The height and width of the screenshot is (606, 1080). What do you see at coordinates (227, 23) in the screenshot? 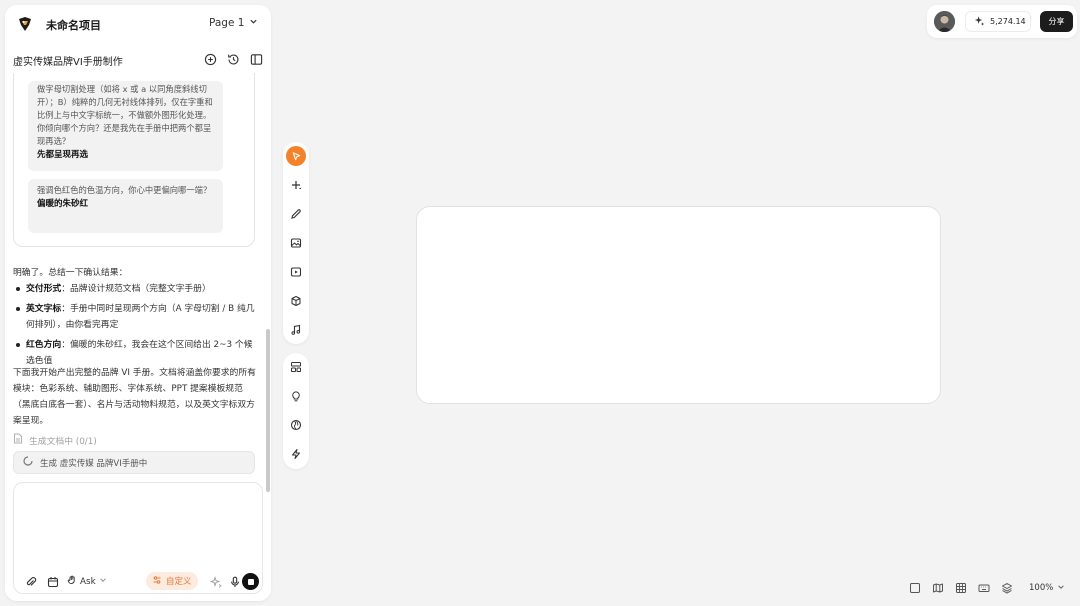
I see `page-selector-label: Page 1` at bounding box center [227, 23].